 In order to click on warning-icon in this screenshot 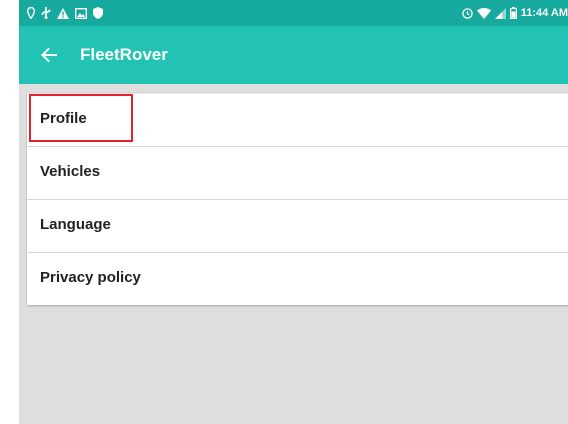, I will do `click(63, 13)`.